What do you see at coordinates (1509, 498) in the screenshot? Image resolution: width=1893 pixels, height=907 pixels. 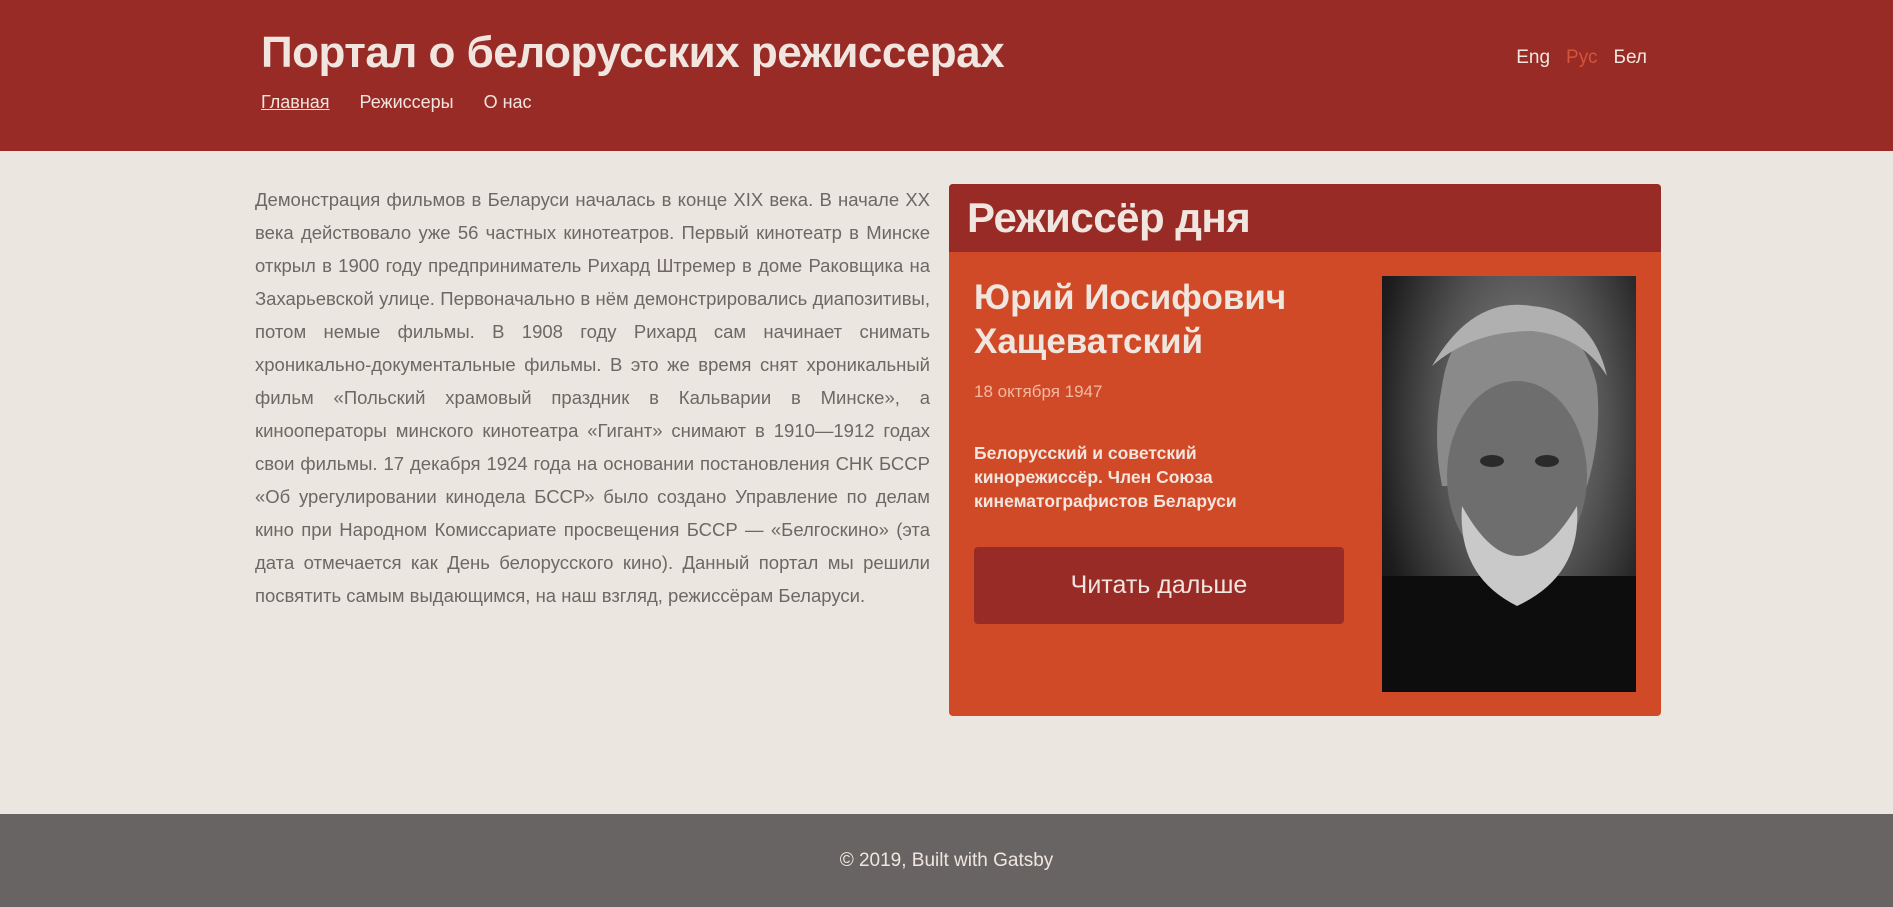 I see `portrait-image` at bounding box center [1509, 498].